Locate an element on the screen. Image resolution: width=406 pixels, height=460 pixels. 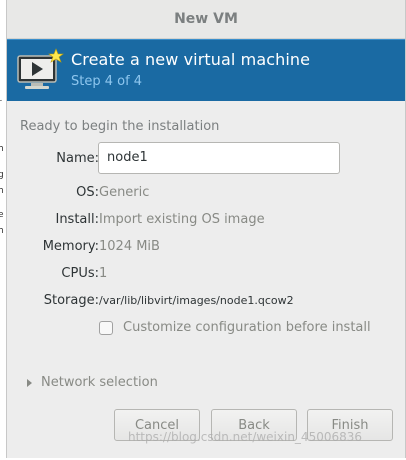
customize-checkbox is located at coordinates (106, 328).